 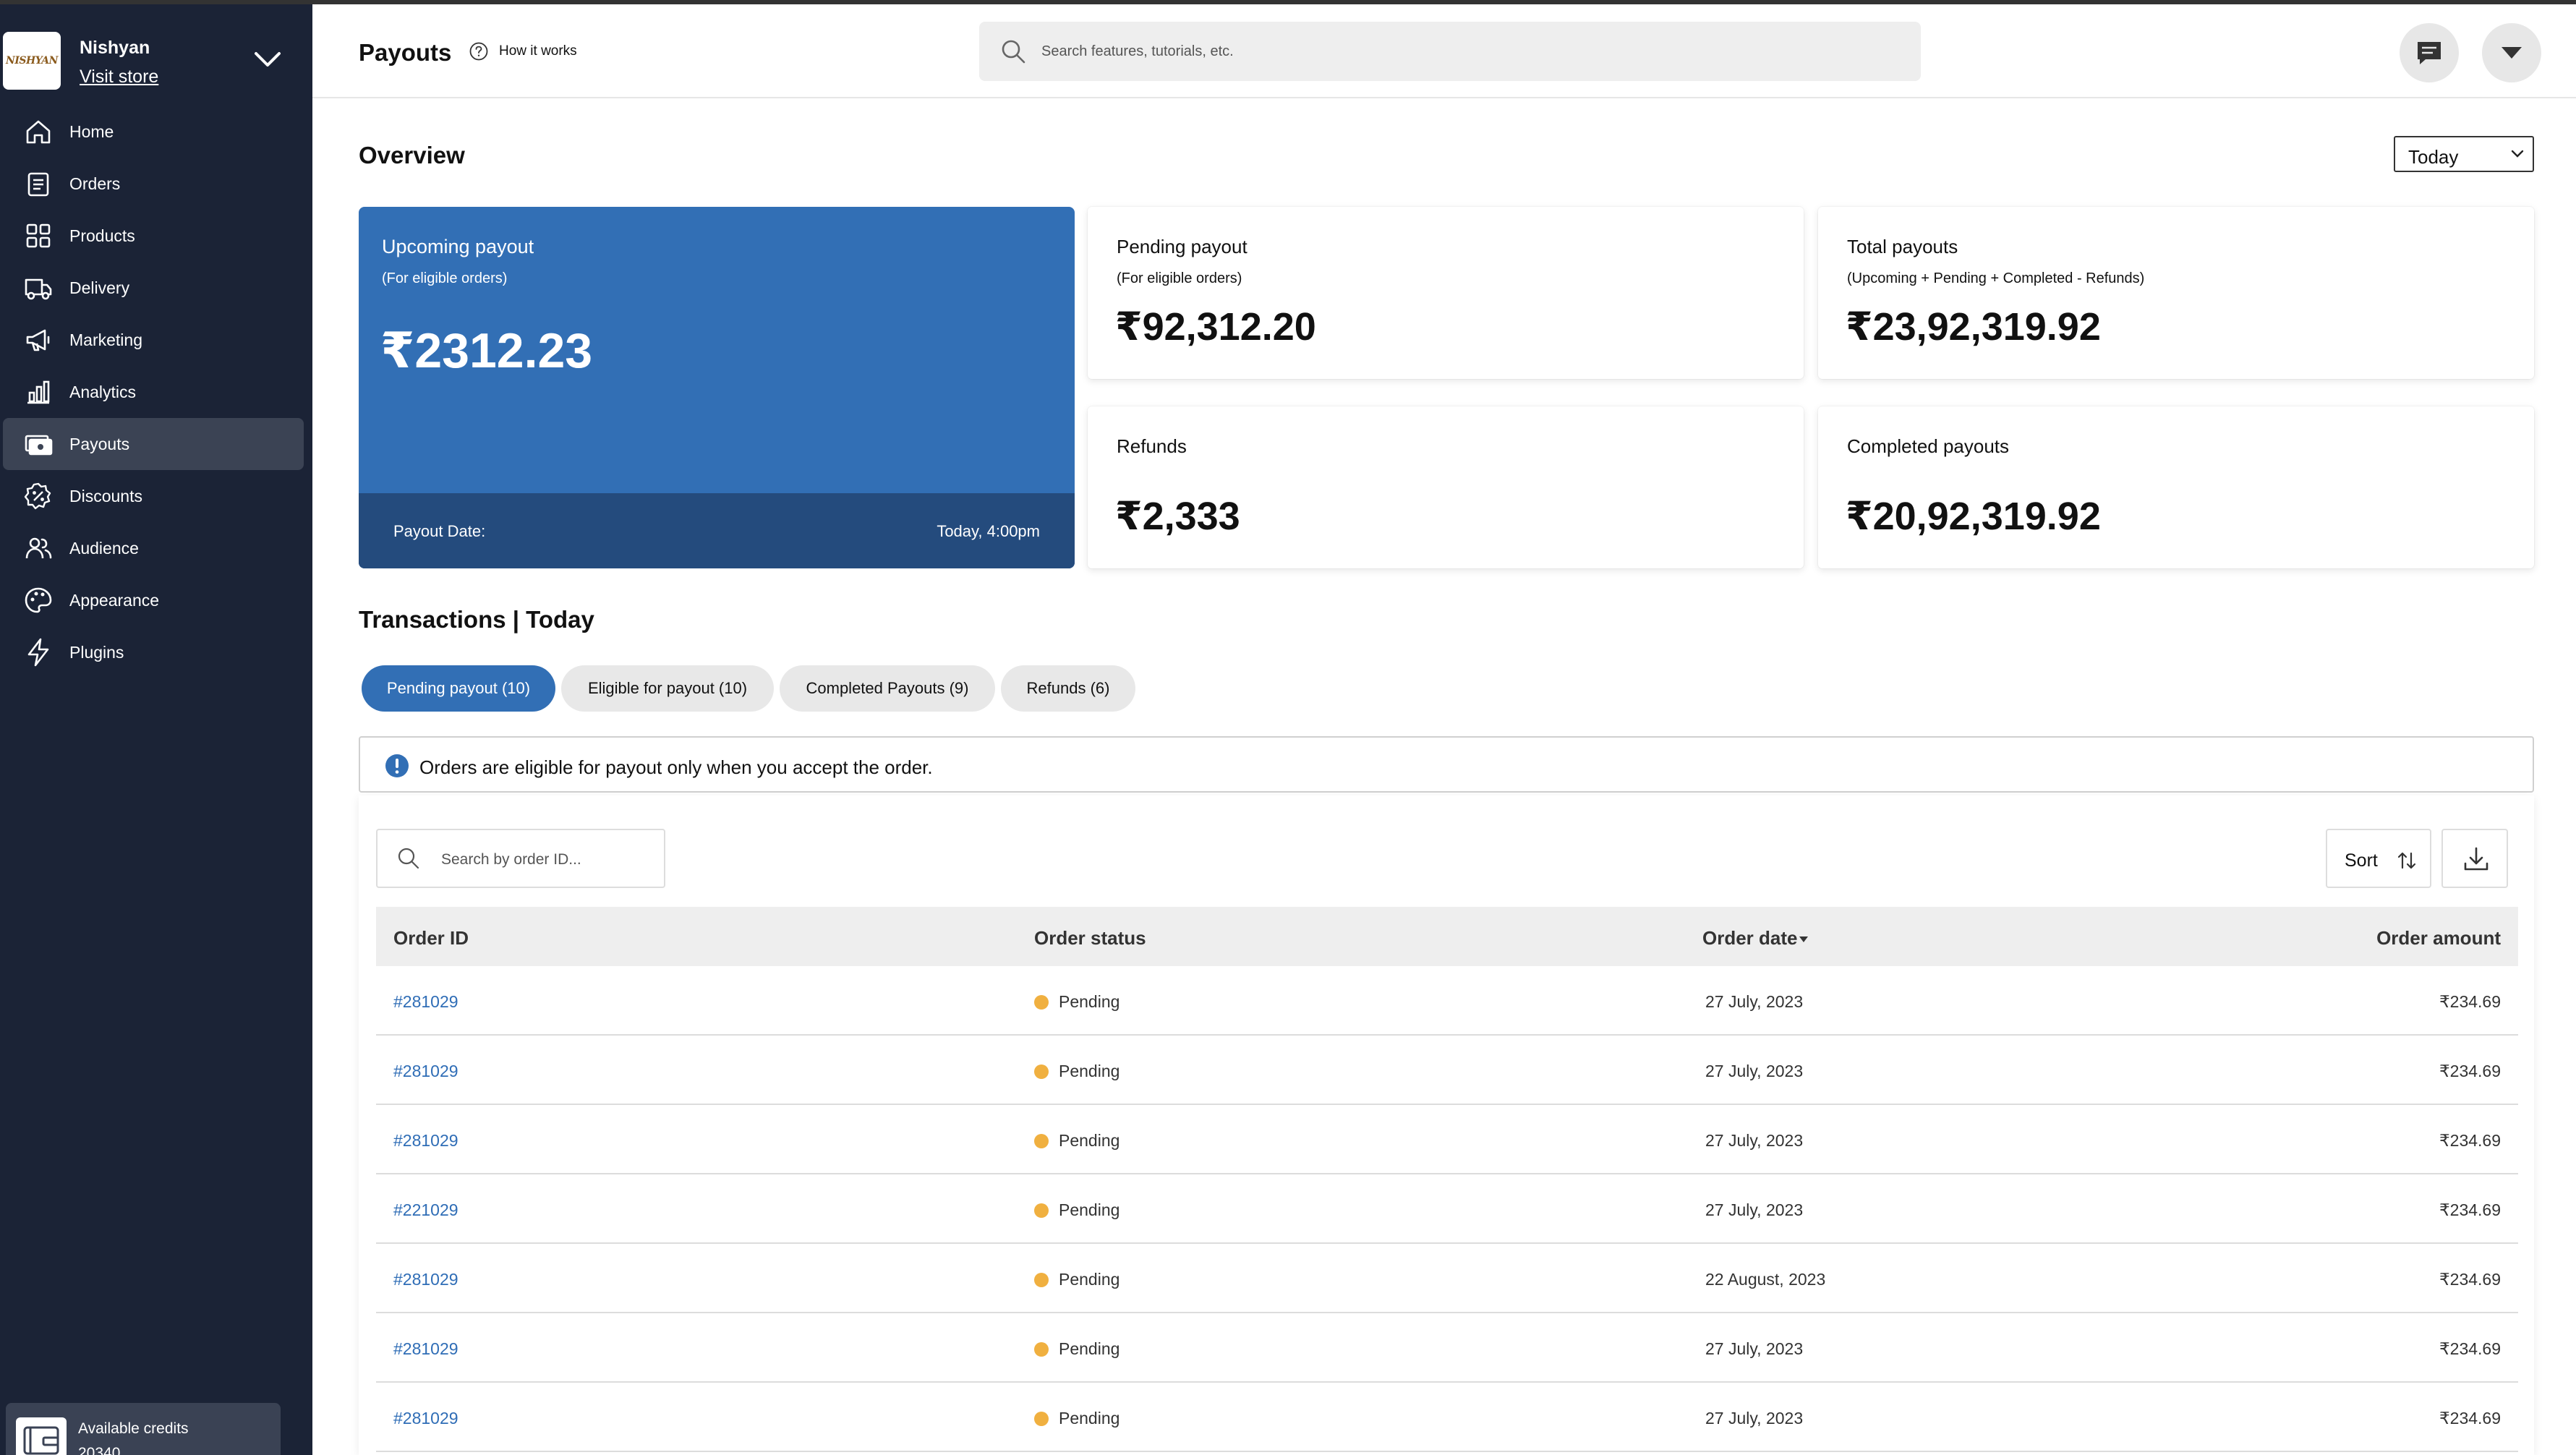 I want to click on tab-refunds: Refunds (6), so click(x=1068, y=688).